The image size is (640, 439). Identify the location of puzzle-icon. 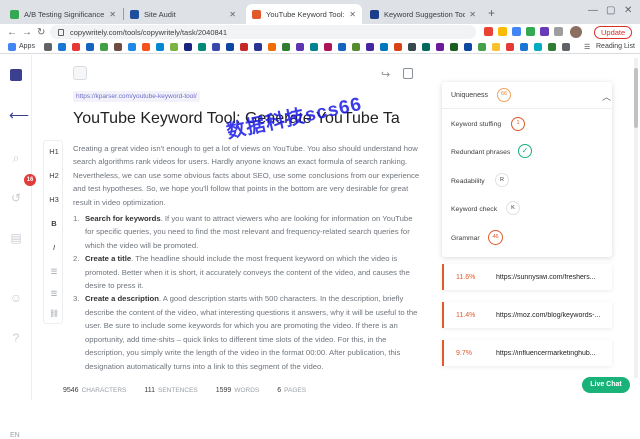
(558, 31).